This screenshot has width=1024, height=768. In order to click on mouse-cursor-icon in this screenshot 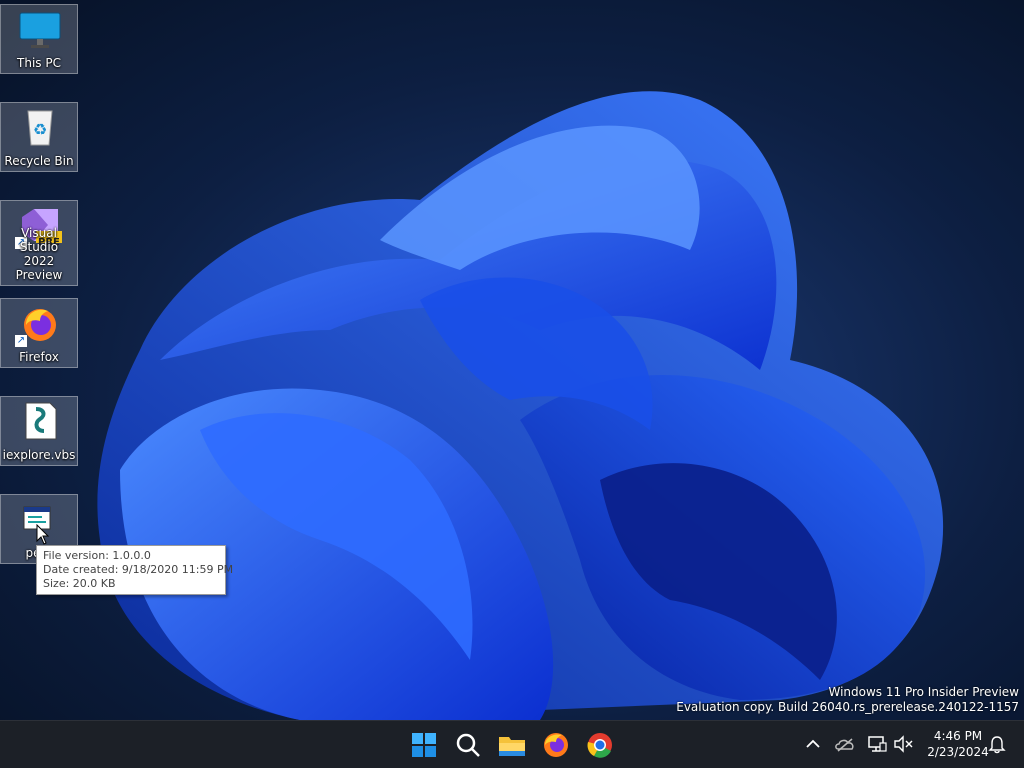, I will do `click(43, 534)`.